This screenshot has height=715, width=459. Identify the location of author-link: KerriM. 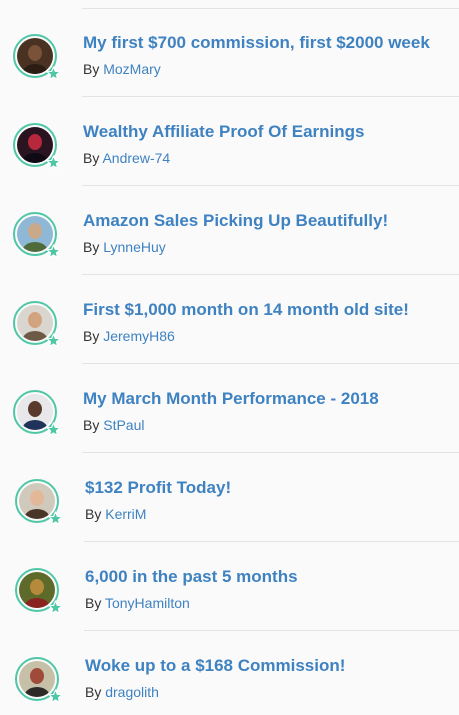
(125, 514).